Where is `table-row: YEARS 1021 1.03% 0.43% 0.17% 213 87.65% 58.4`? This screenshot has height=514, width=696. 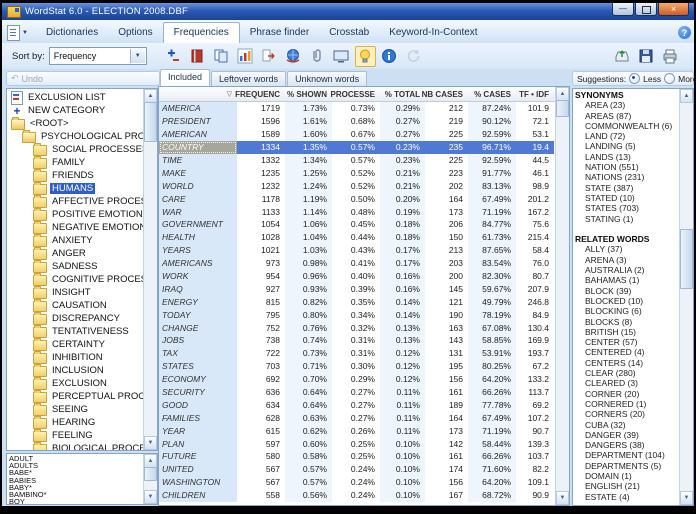
table-row: YEARS 1021 1.03% 0.43% 0.17% 213 87.65% 58.4 is located at coordinates (357, 250).